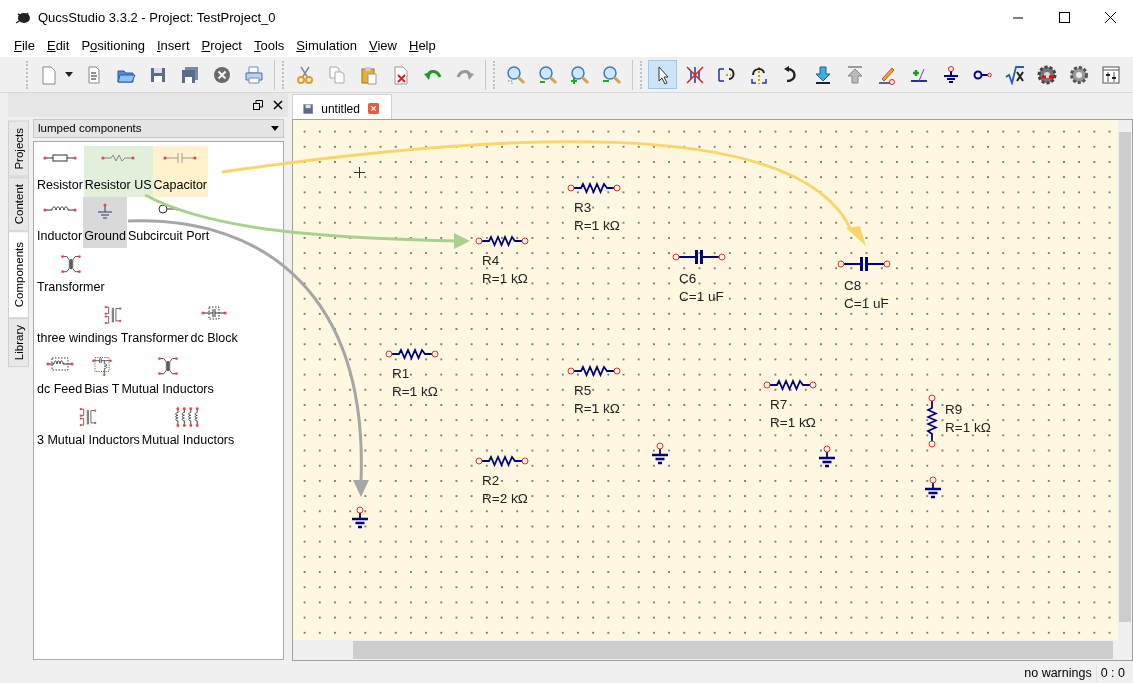 This screenshot has width=1133, height=683. Describe the element at coordinates (214, 313) in the screenshot. I see `dc-block-symbol-icon` at that location.